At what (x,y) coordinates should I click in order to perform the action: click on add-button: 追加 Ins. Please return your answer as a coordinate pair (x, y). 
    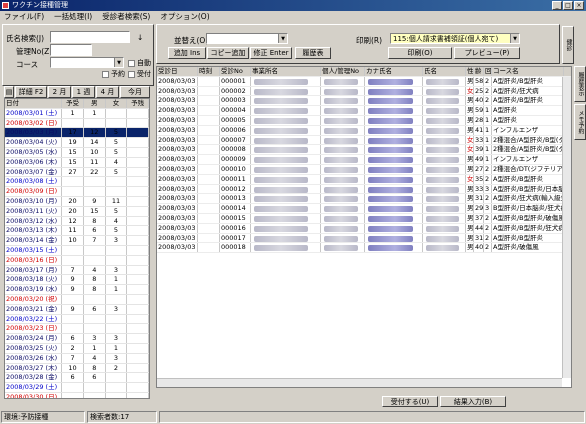
    Looking at the image, I should click on (187, 53).